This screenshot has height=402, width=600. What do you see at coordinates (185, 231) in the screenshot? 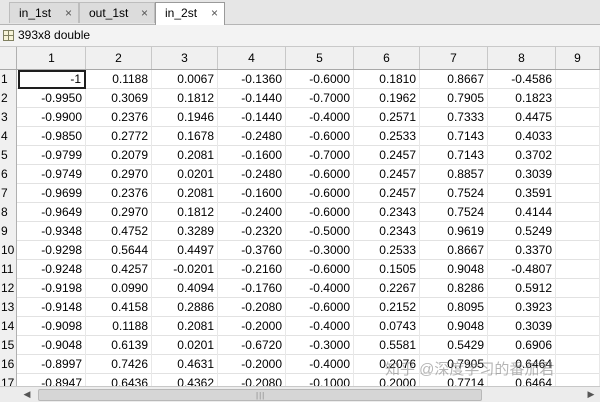
I see `table-cell: 0.3289` at bounding box center [185, 231].